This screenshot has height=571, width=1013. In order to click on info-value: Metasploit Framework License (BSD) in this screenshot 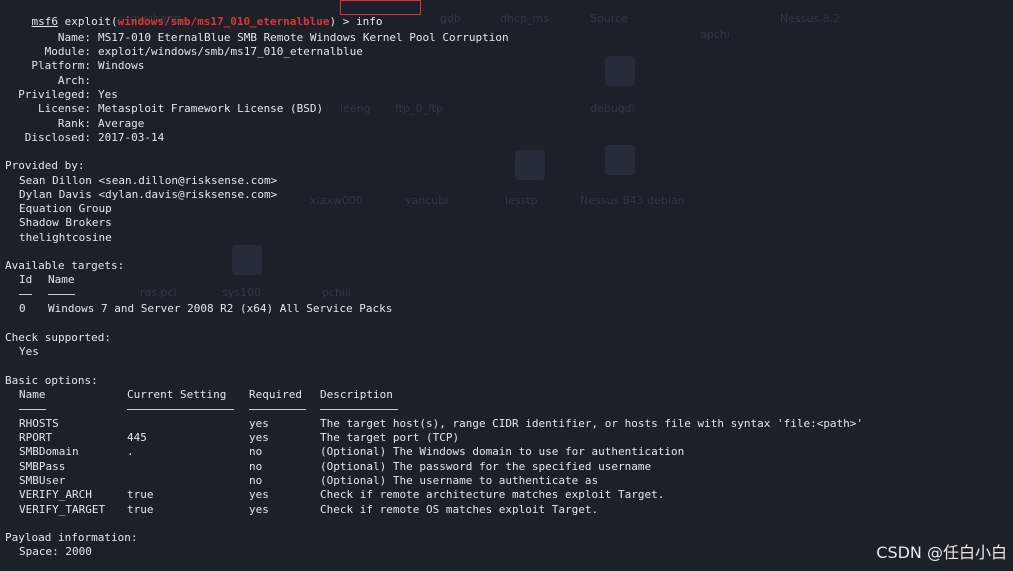, I will do `click(211, 108)`.